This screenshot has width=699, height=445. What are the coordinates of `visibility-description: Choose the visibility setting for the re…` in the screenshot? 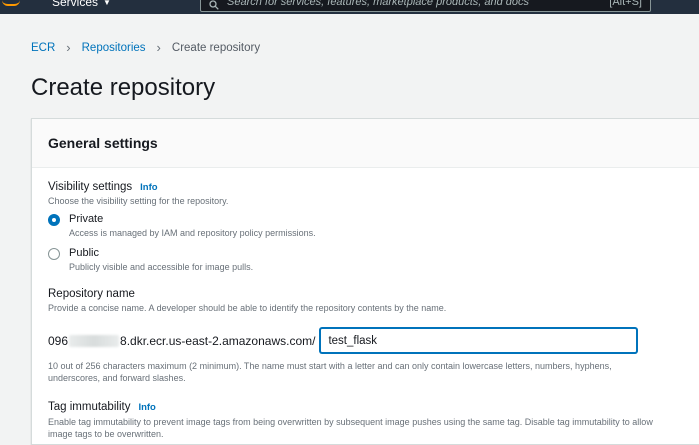 It's located at (138, 201).